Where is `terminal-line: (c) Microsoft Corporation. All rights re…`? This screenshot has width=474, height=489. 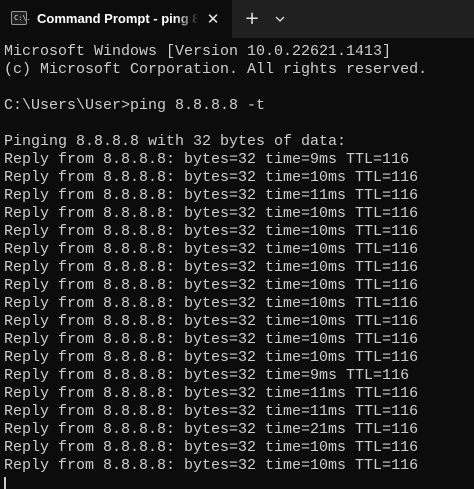 terminal-line: (c) Microsoft Corporation. All rights re… is located at coordinates (216, 69).